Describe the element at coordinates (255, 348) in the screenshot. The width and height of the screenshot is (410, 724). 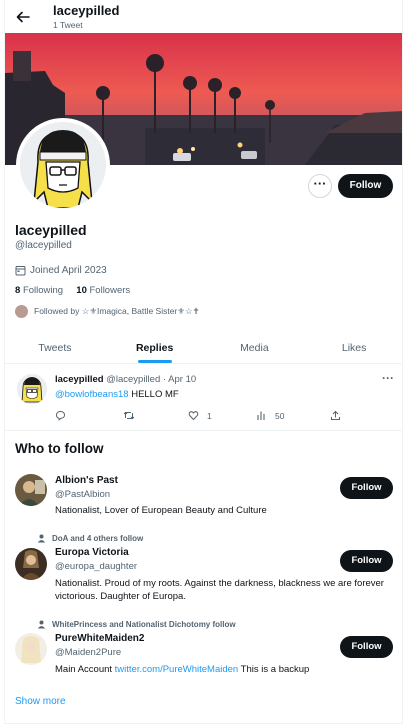
I see `tab-media: Media` at that location.